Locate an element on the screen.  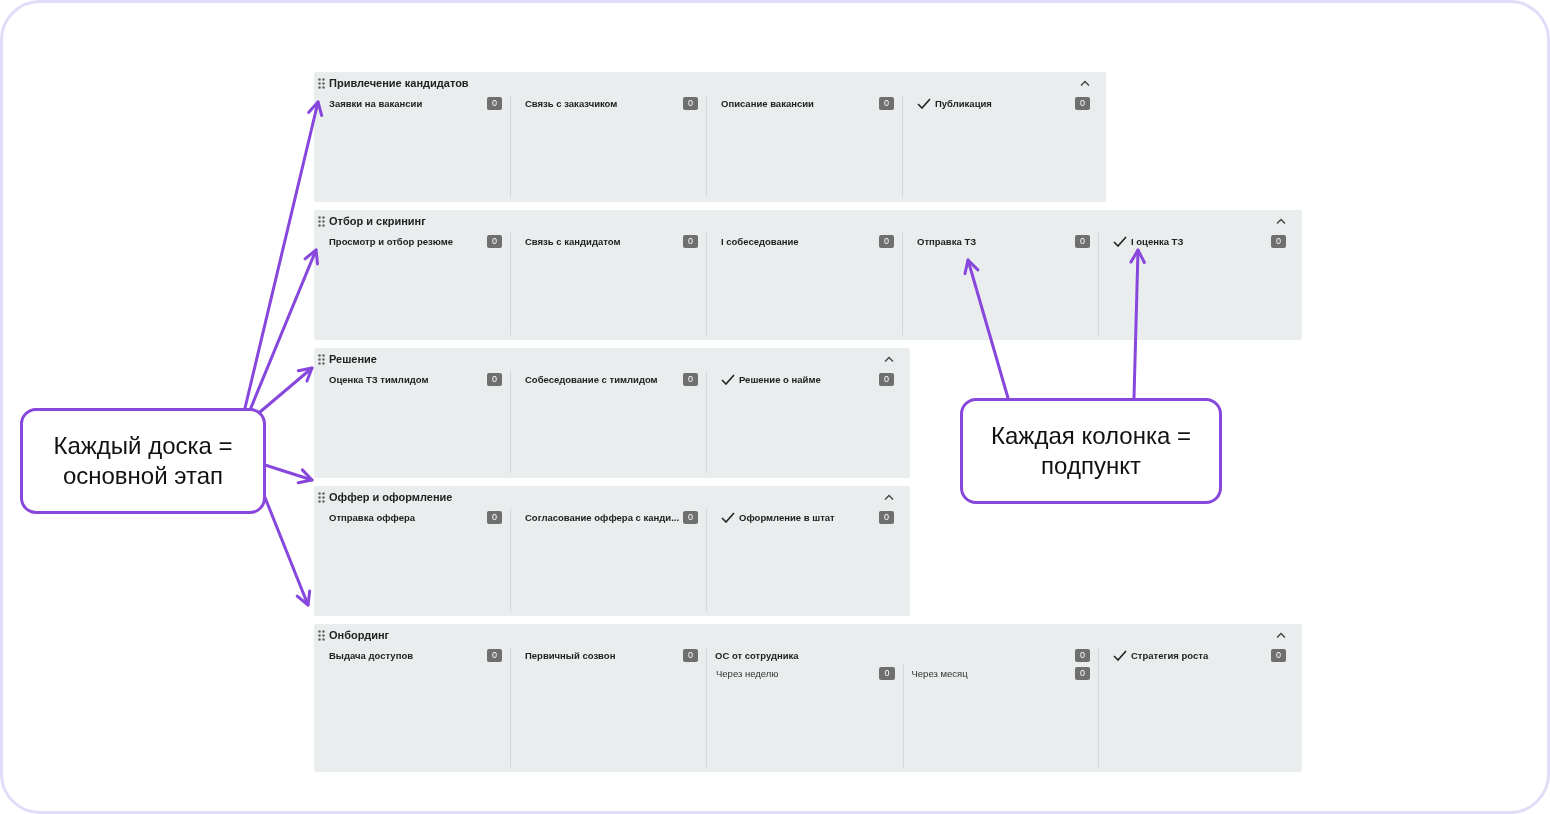
column-title: Отправка оффера is located at coordinates (372, 517).